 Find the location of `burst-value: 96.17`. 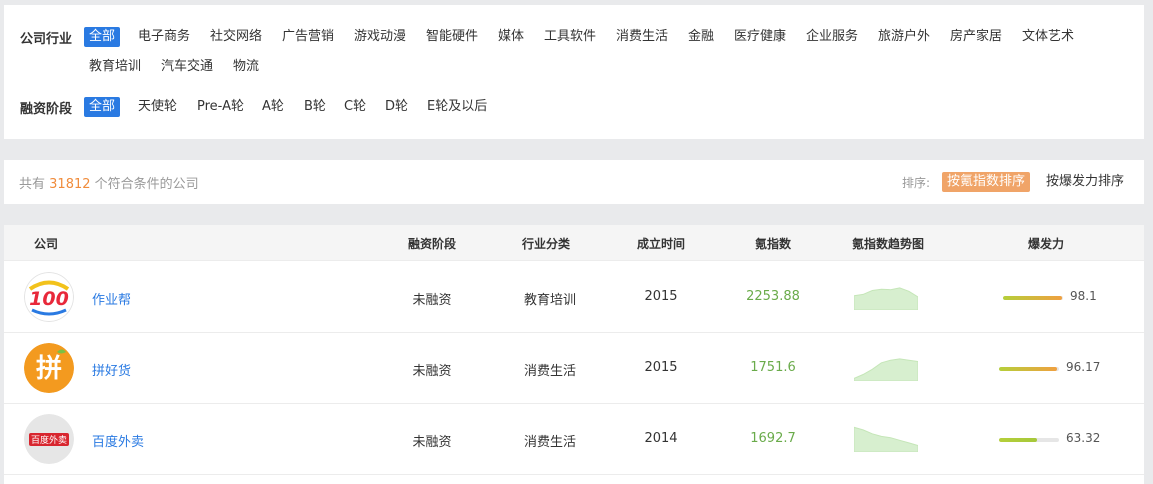

burst-value: 96.17 is located at coordinates (1083, 367).